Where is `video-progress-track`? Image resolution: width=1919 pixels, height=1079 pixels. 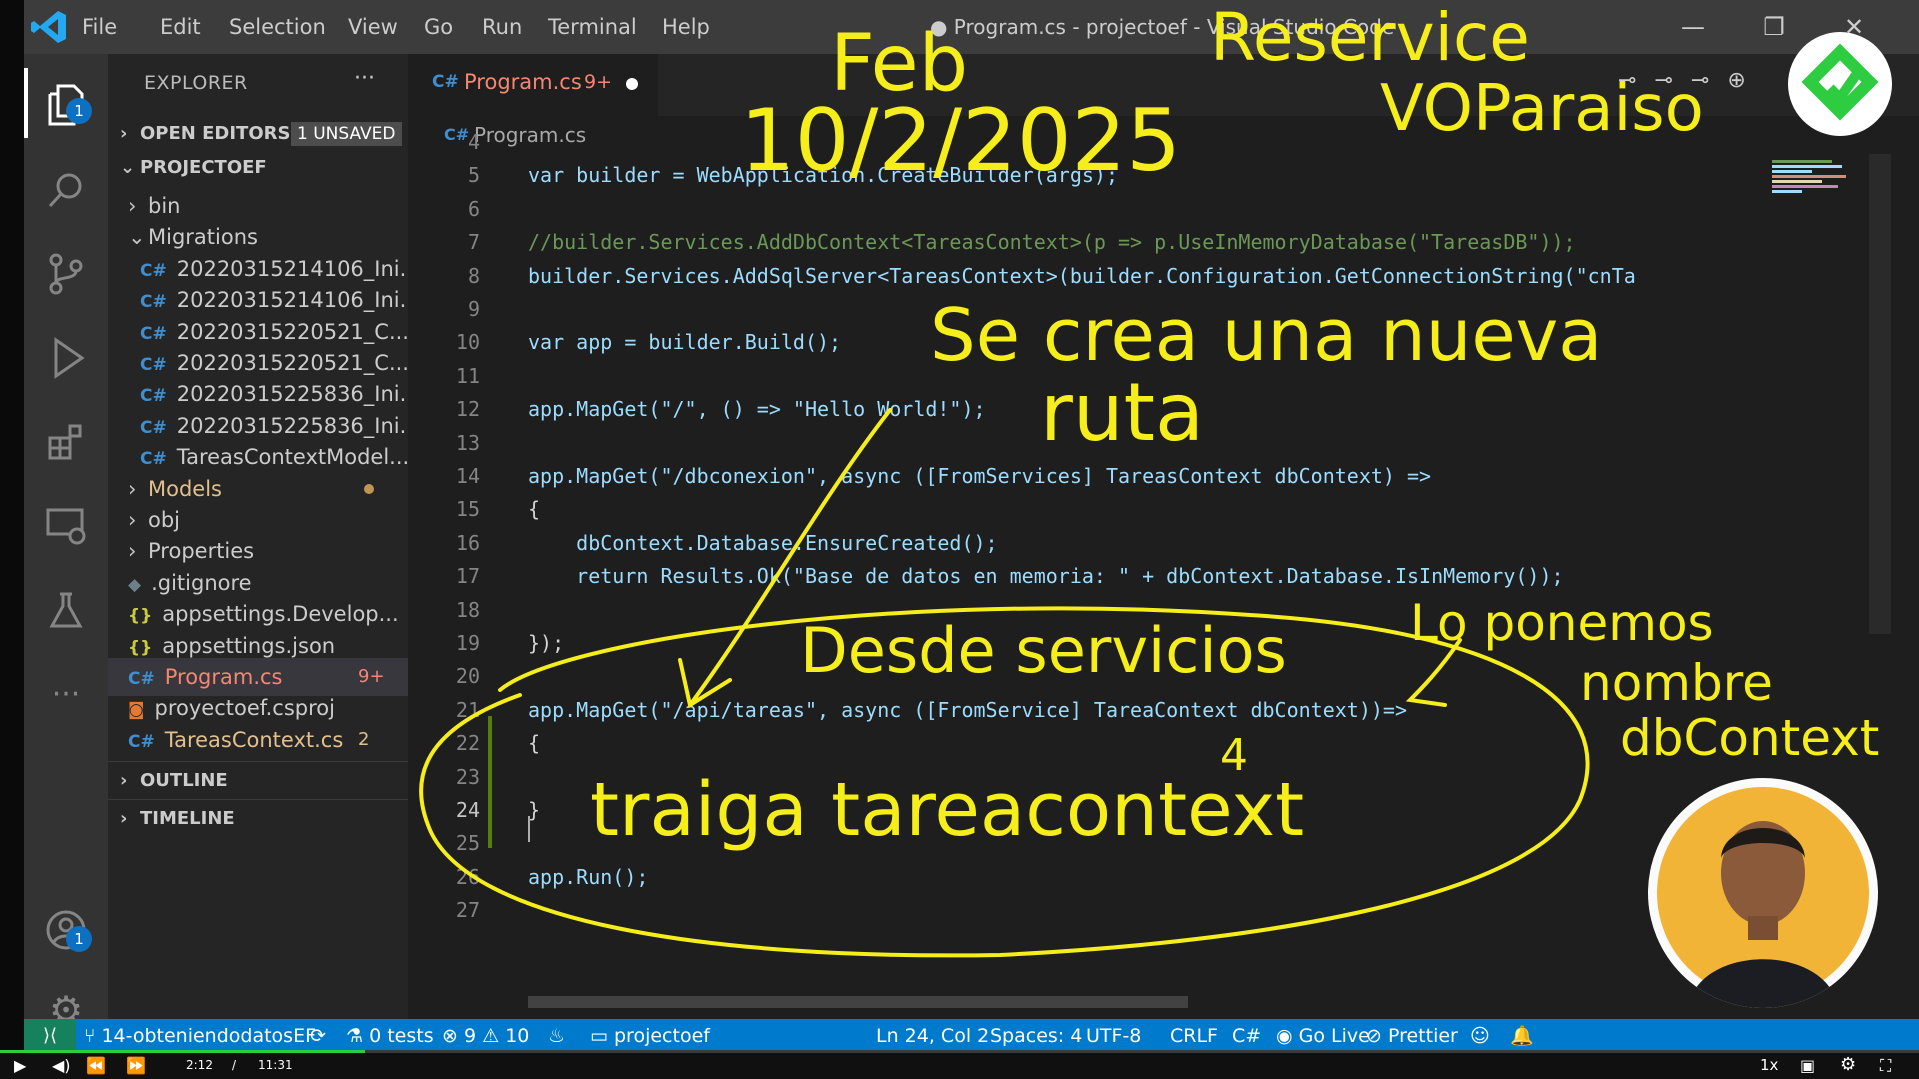
video-progress-track is located at coordinates (959, 1051).